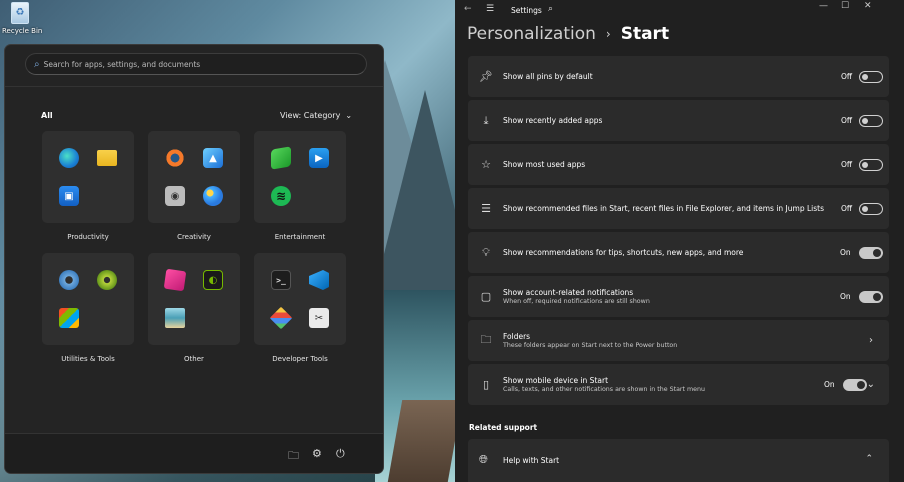  What do you see at coordinates (871, 340) in the screenshot?
I see `chevron-right-icon: ›` at bounding box center [871, 340].